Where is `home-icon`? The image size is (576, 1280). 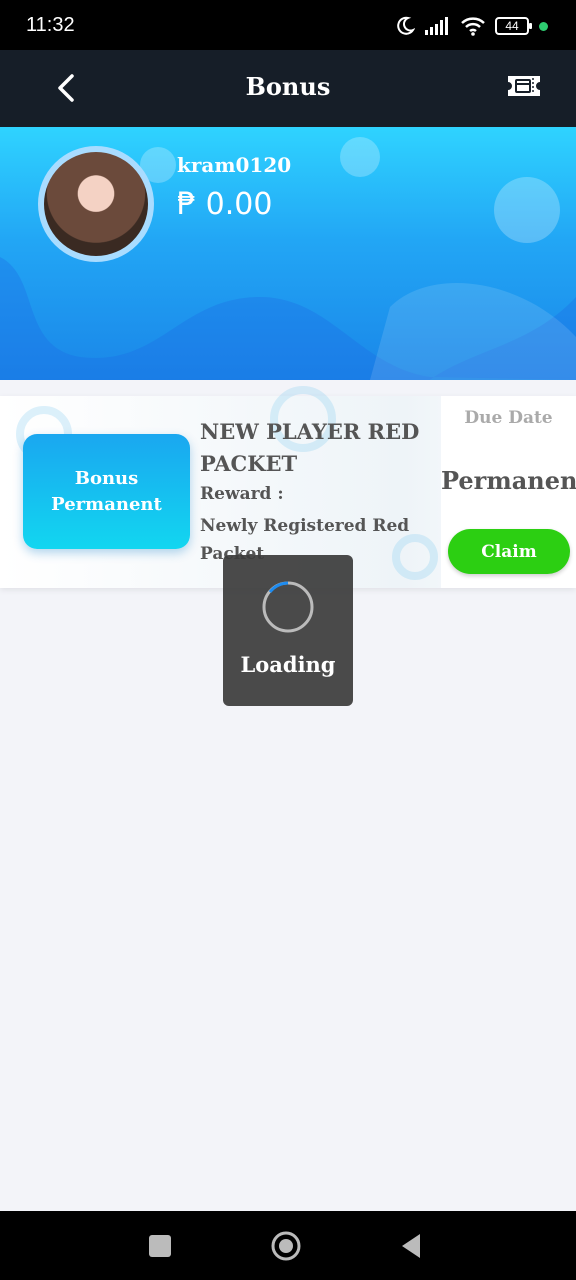 home-icon is located at coordinates (286, 1246).